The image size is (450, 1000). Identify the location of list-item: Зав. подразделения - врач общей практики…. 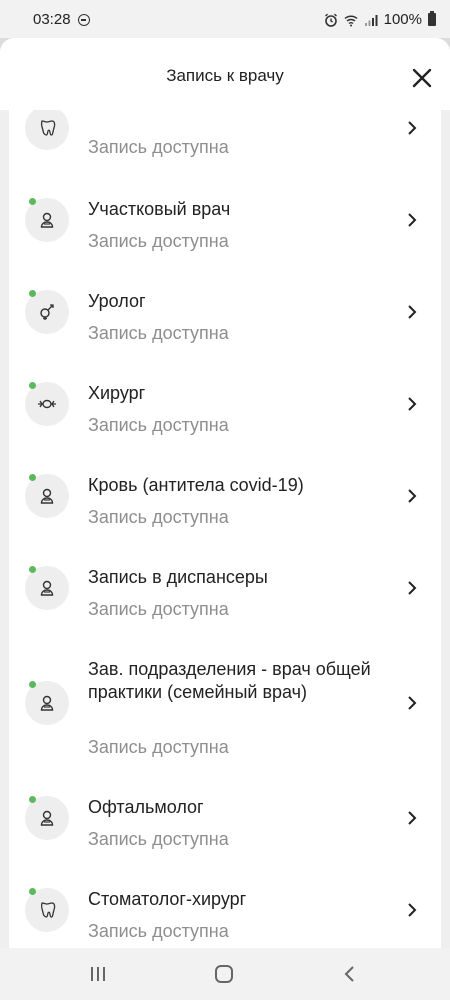
(225, 703).